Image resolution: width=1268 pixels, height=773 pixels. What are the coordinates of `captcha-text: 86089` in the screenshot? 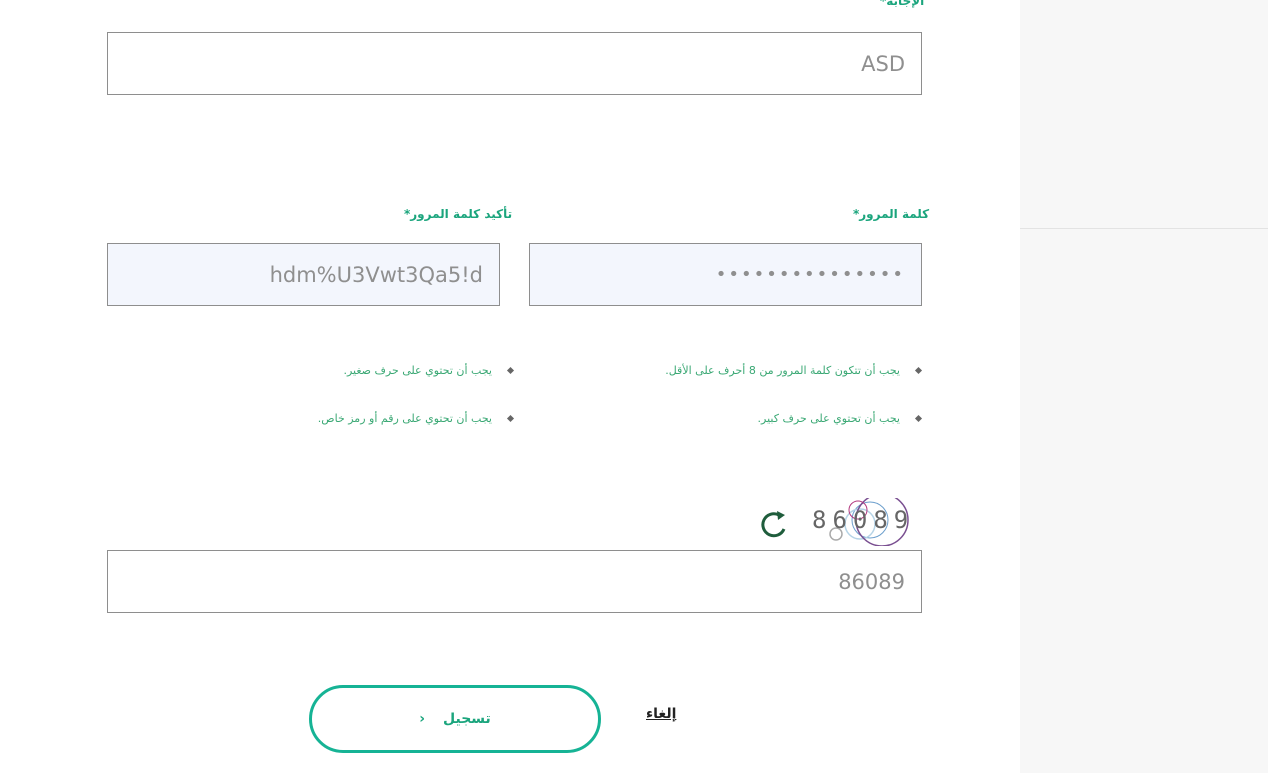 It's located at (863, 520).